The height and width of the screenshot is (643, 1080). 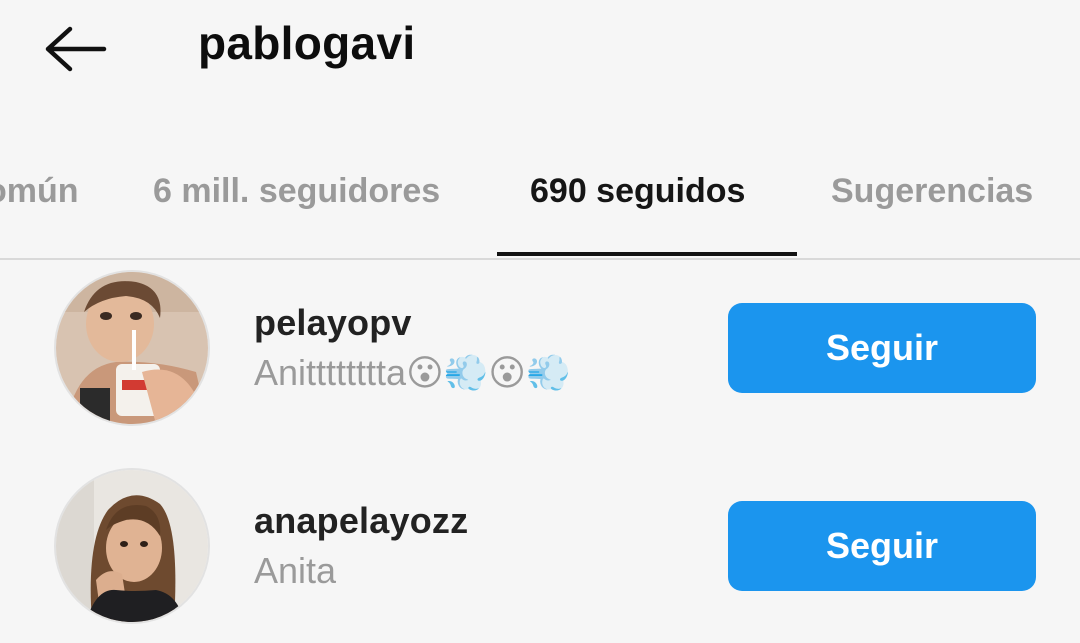 I want to click on username: anapelayozz, so click(x=361, y=521).